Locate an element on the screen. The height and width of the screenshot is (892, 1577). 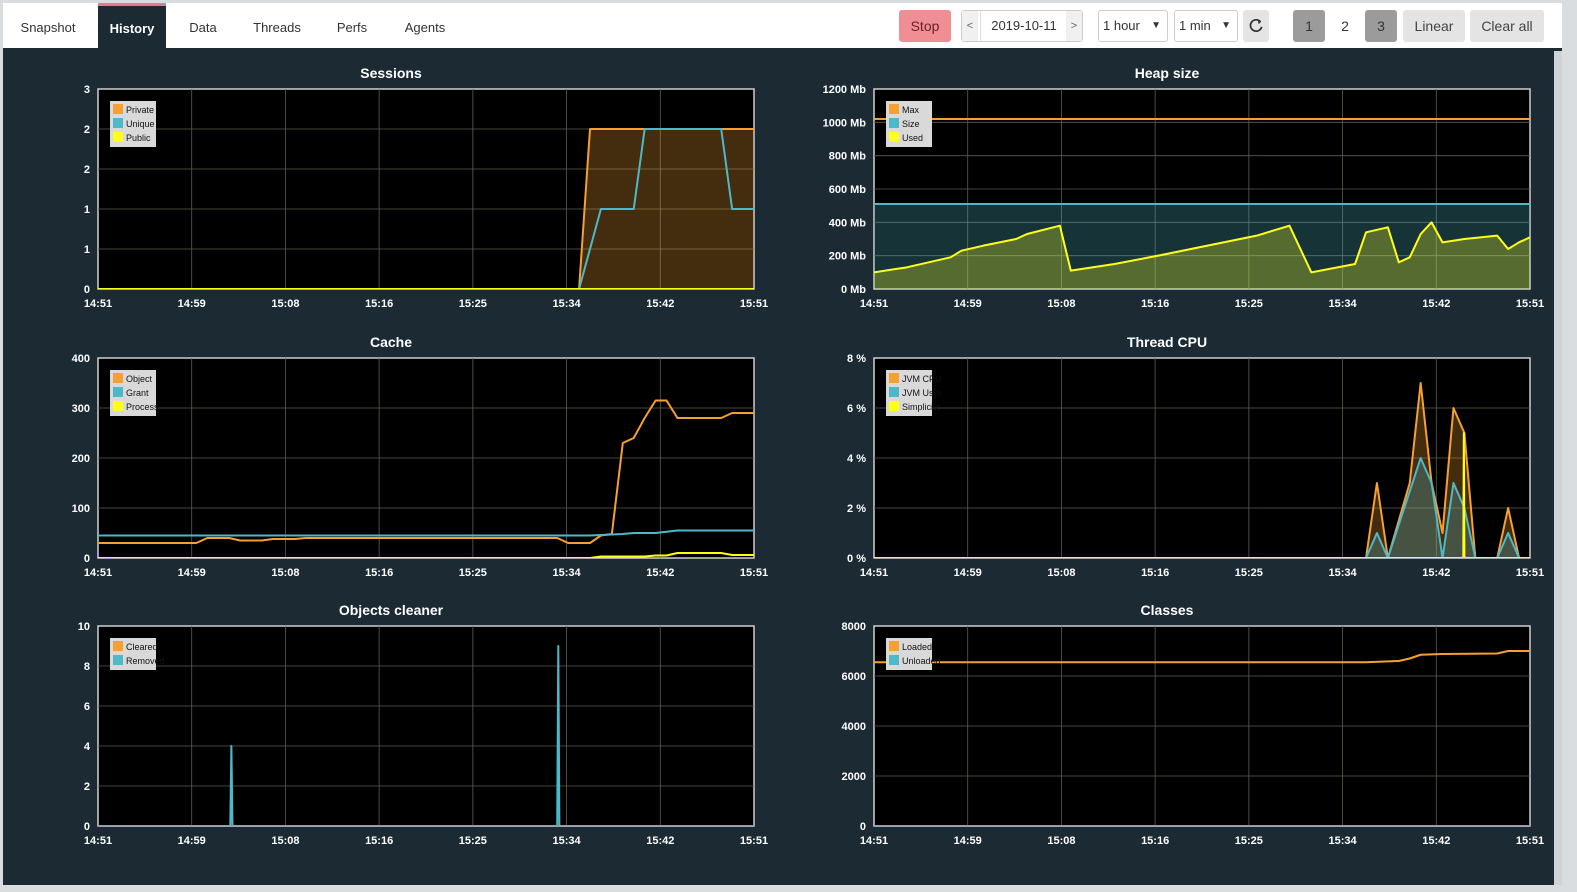
x-tick-label: 15:16 is located at coordinates (1155, 841).